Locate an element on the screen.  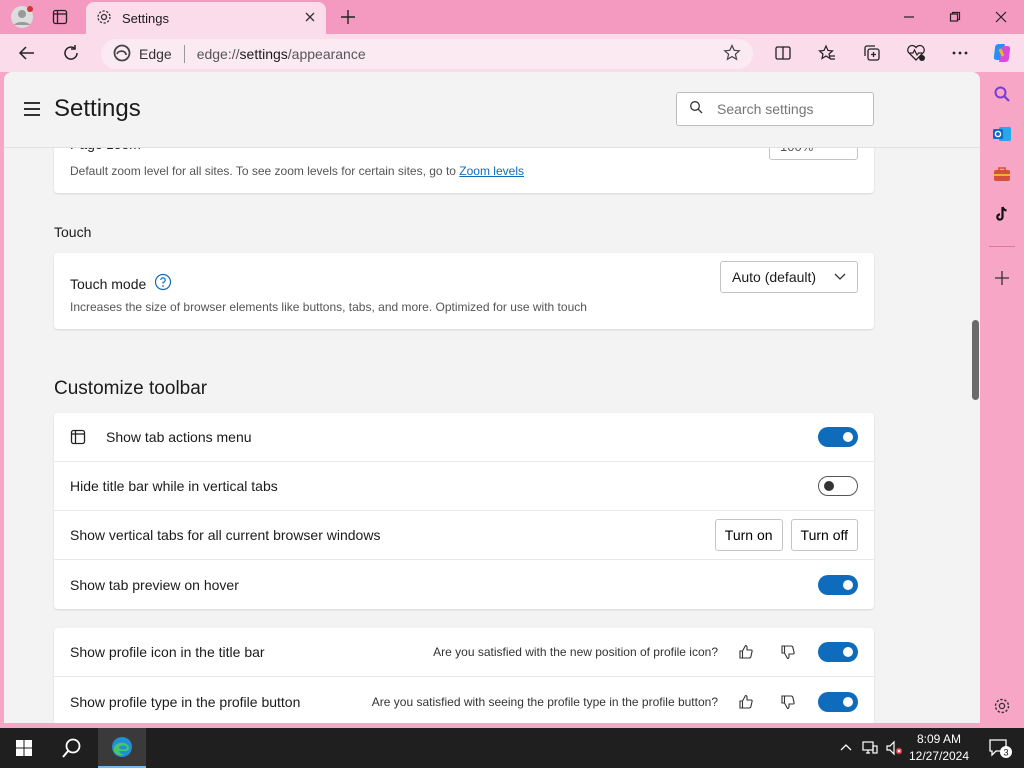
setting-row-hide-title-bar: Hide title bar while in vertical tabs is located at coordinates (464, 486).